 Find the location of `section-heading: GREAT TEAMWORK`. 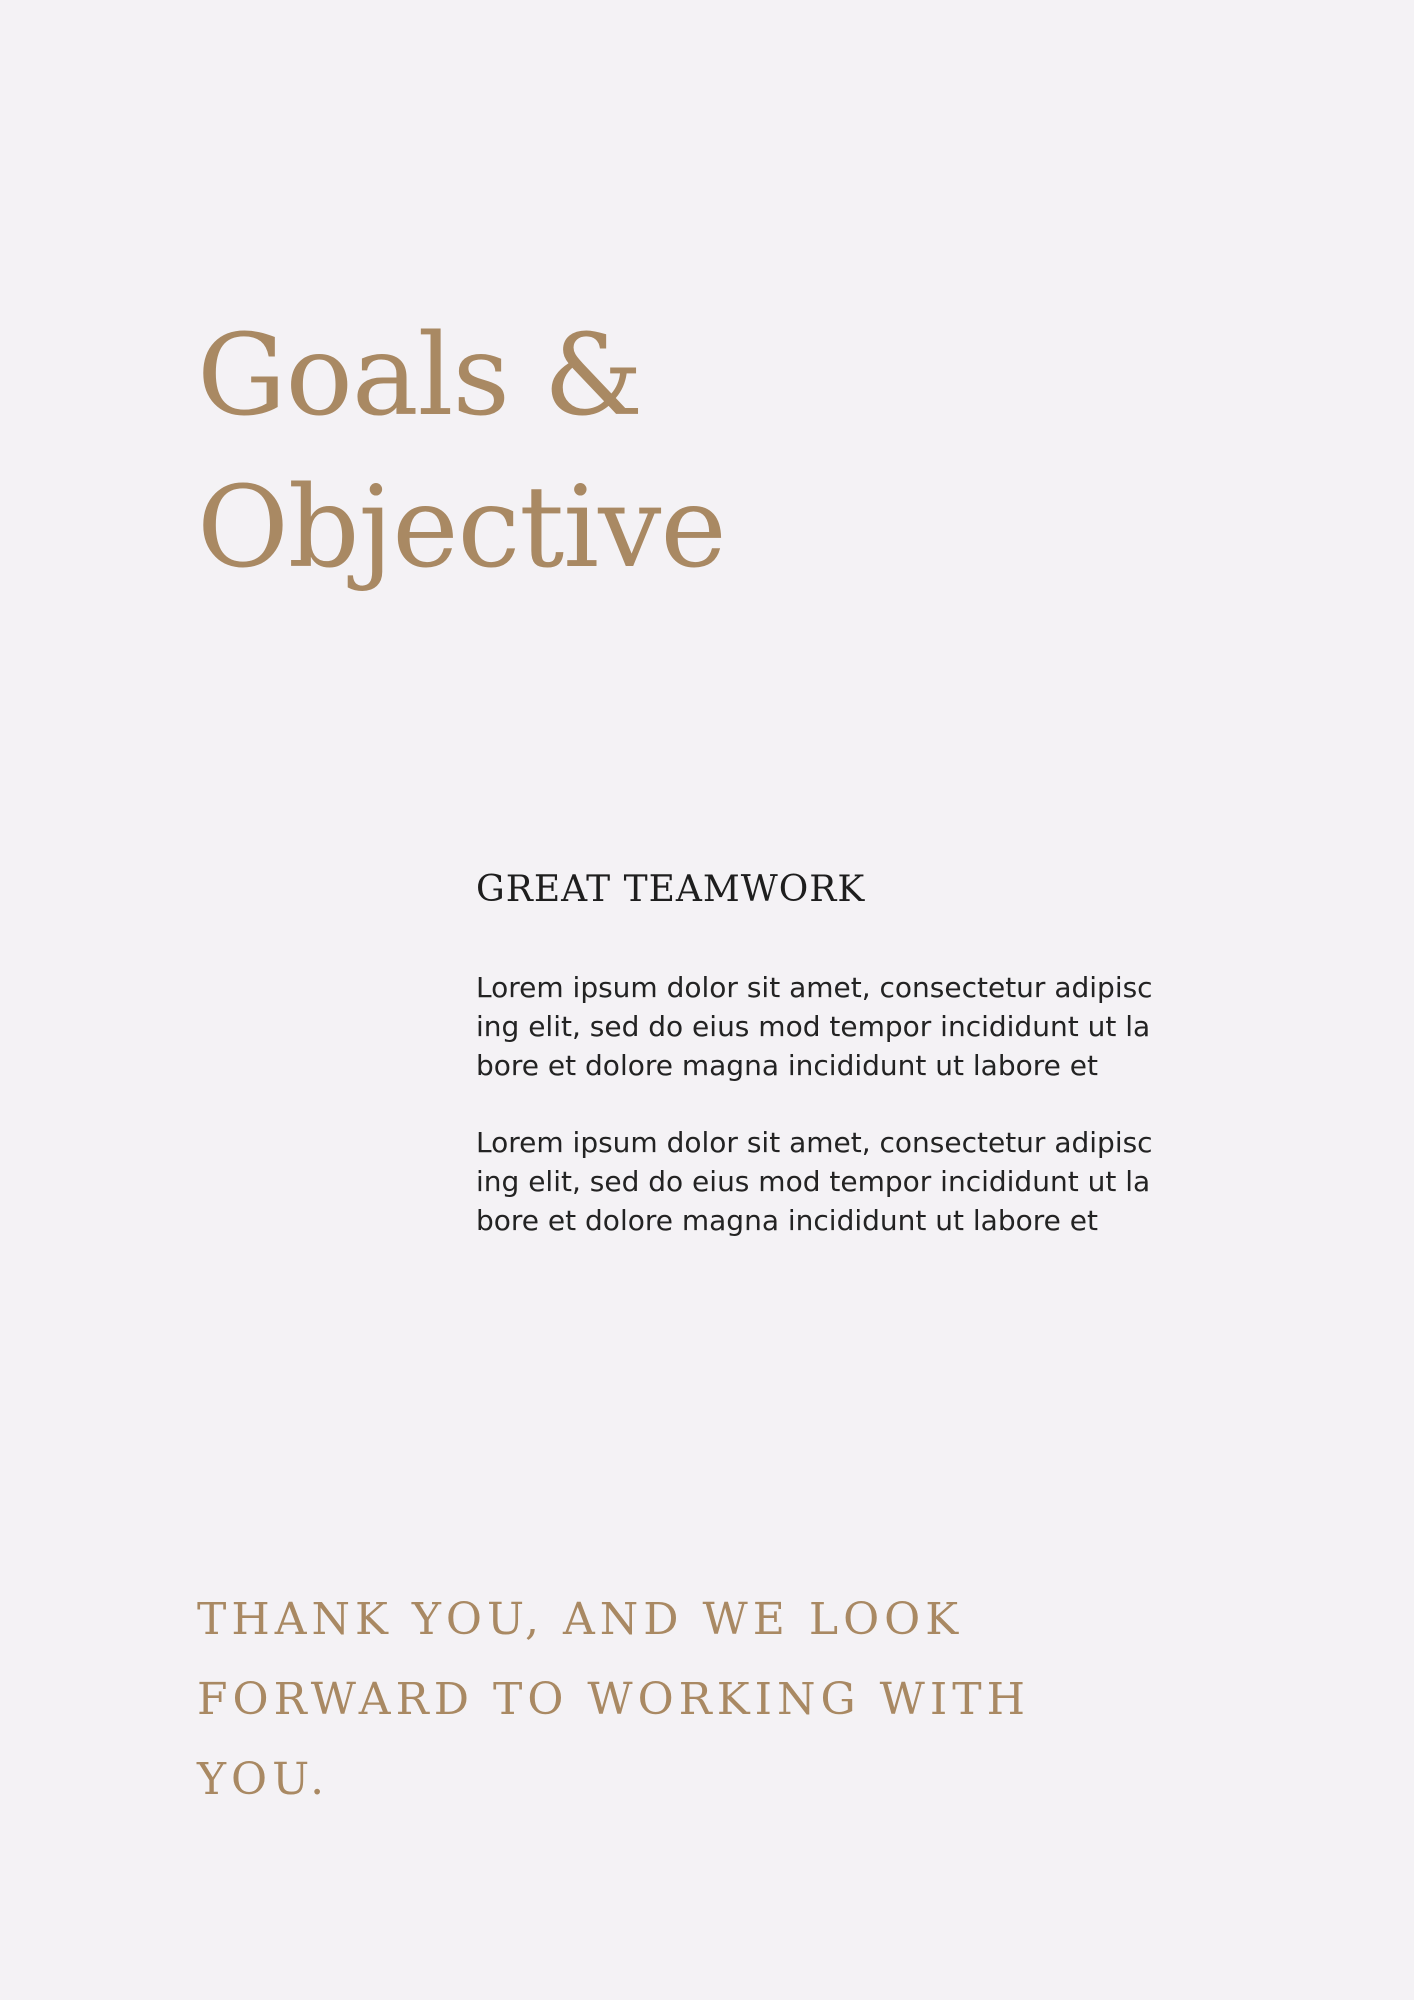

section-heading: GREAT TEAMWORK is located at coordinates (671, 889).